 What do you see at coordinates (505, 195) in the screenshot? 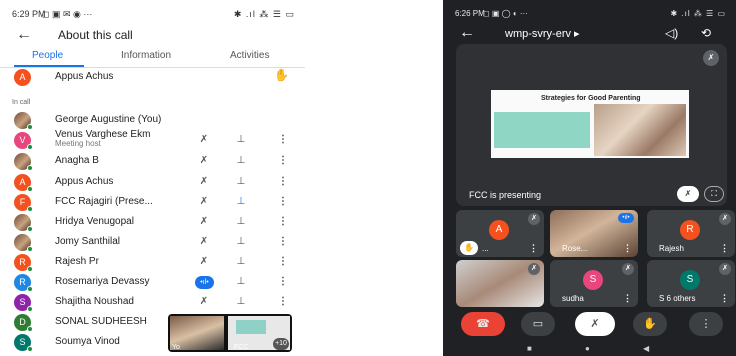
I see `presenting-label: FCC is presenting` at bounding box center [505, 195].